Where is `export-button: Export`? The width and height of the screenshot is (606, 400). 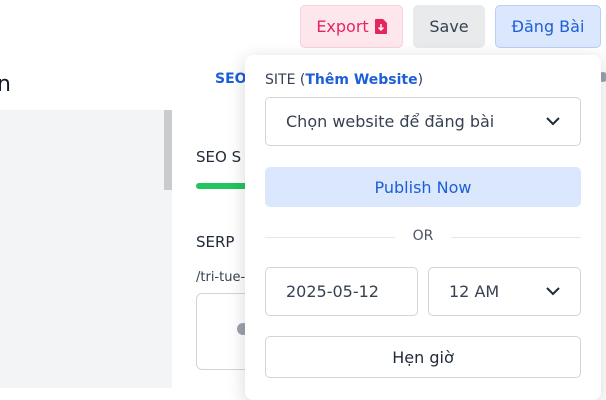 export-button: Export is located at coordinates (351, 26).